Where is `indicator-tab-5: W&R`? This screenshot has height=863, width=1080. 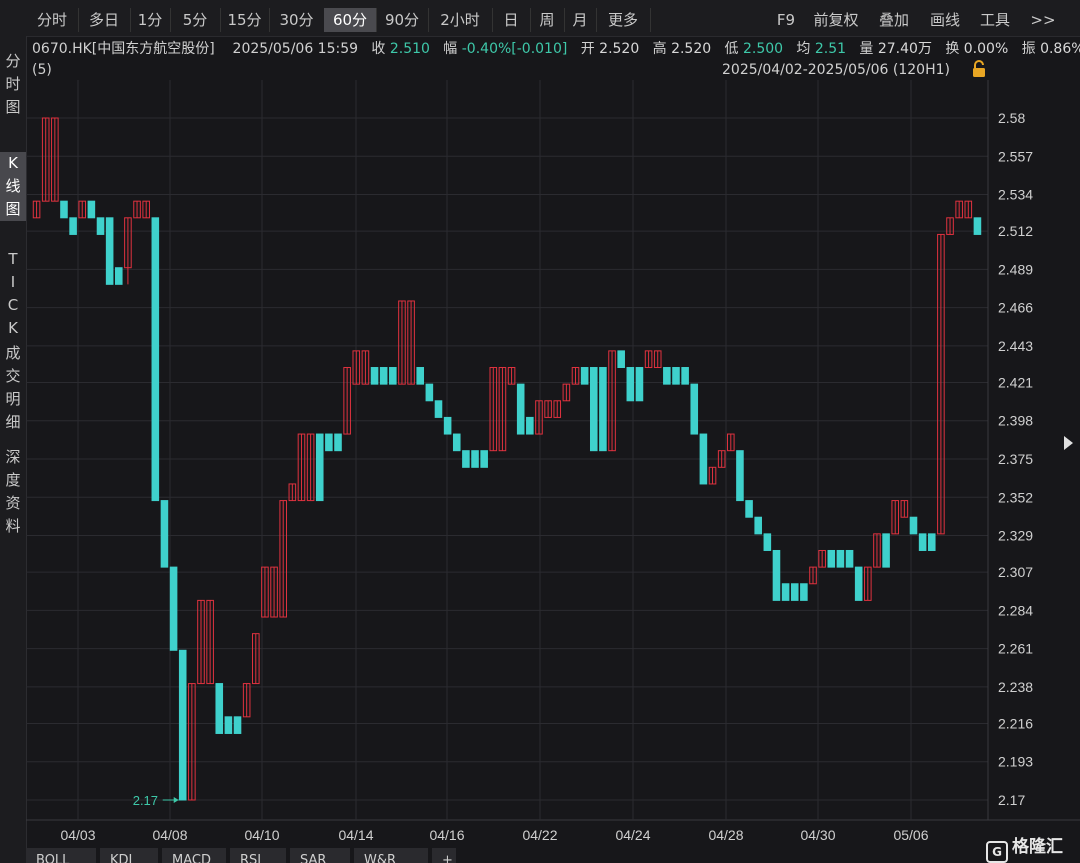 indicator-tab-5: W&R is located at coordinates (391, 855).